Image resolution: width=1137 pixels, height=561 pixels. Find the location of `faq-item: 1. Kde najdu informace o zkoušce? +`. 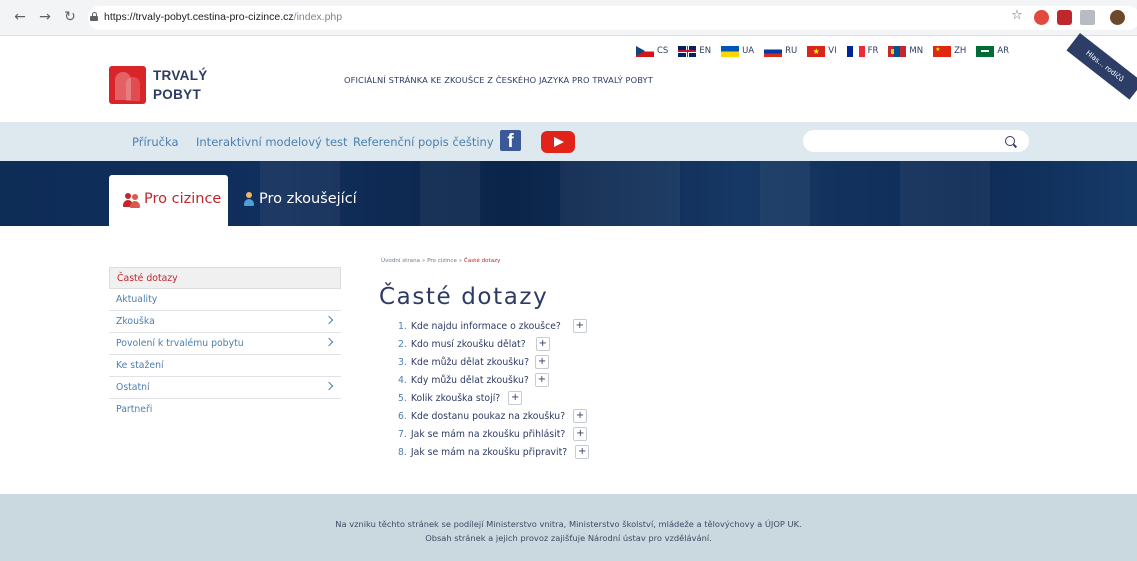

faq-item: 1. Kde najdu informace o zkoušce? + is located at coordinates (492, 326).